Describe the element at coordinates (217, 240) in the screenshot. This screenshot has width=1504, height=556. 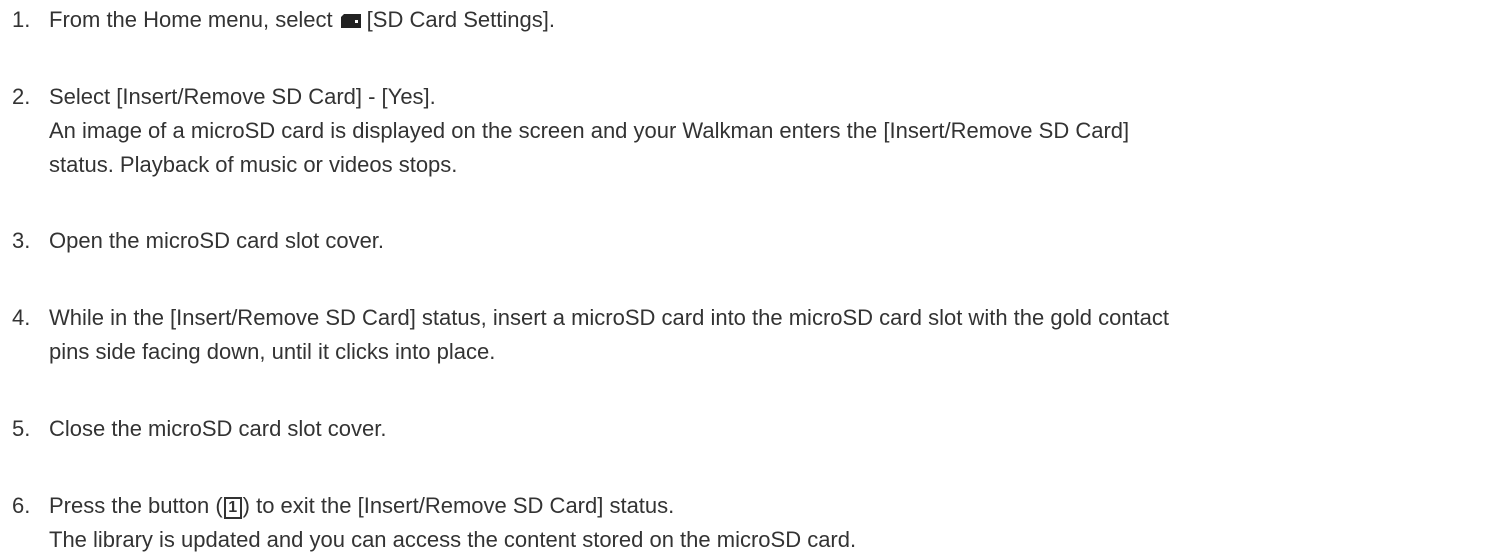
I see `step-3-line-1: Open the microSD card slot cover.` at that location.